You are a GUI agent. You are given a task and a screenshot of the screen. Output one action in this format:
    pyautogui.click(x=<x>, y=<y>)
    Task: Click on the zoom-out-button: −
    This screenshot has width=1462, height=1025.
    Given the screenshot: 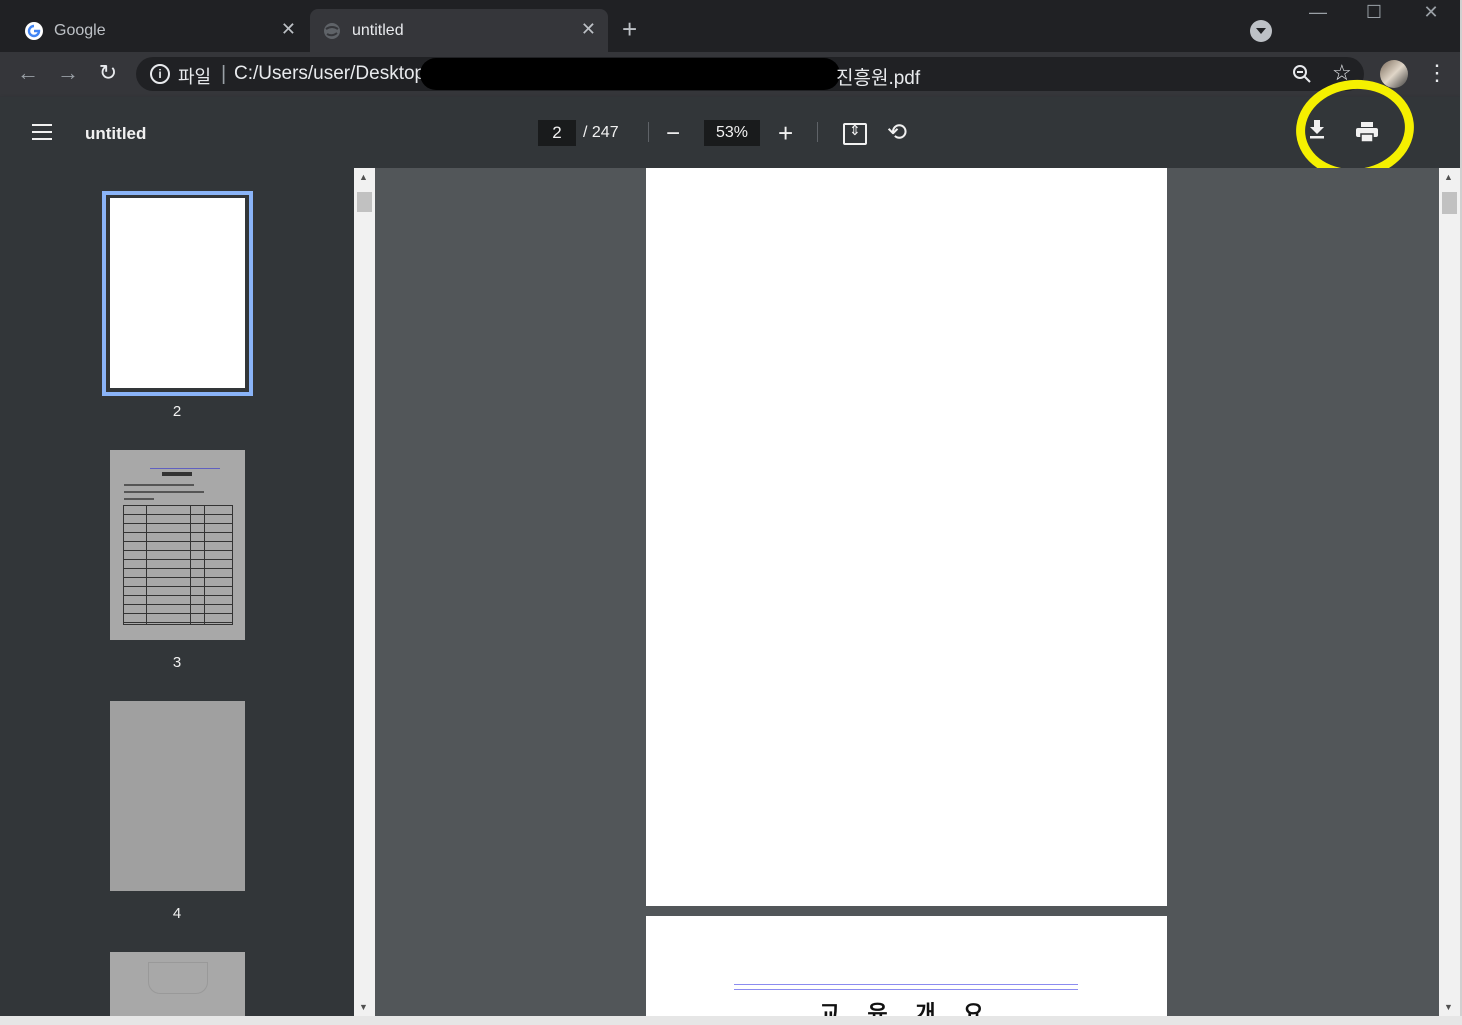 What is the action you would take?
    pyautogui.click(x=673, y=134)
    